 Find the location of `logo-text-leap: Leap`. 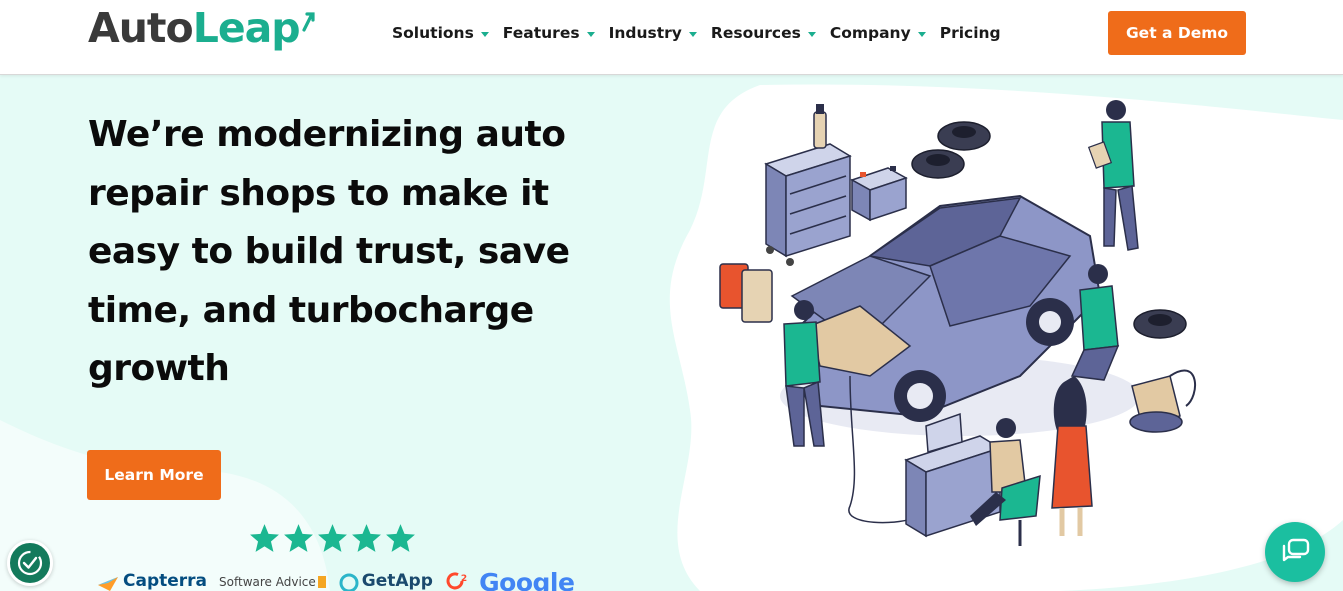

logo-text-leap: Leap is located at coordinates (246, 28).